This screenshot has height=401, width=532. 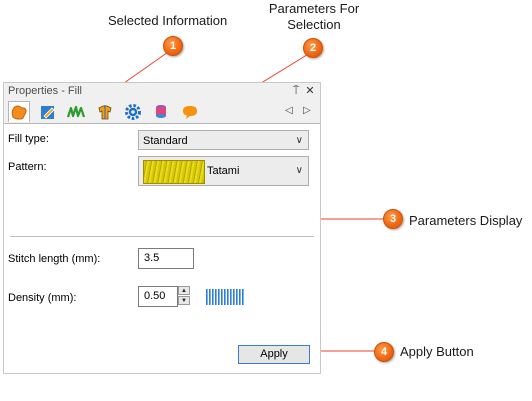 I want to click on color-spool-icon, so click(x=161, y=111).